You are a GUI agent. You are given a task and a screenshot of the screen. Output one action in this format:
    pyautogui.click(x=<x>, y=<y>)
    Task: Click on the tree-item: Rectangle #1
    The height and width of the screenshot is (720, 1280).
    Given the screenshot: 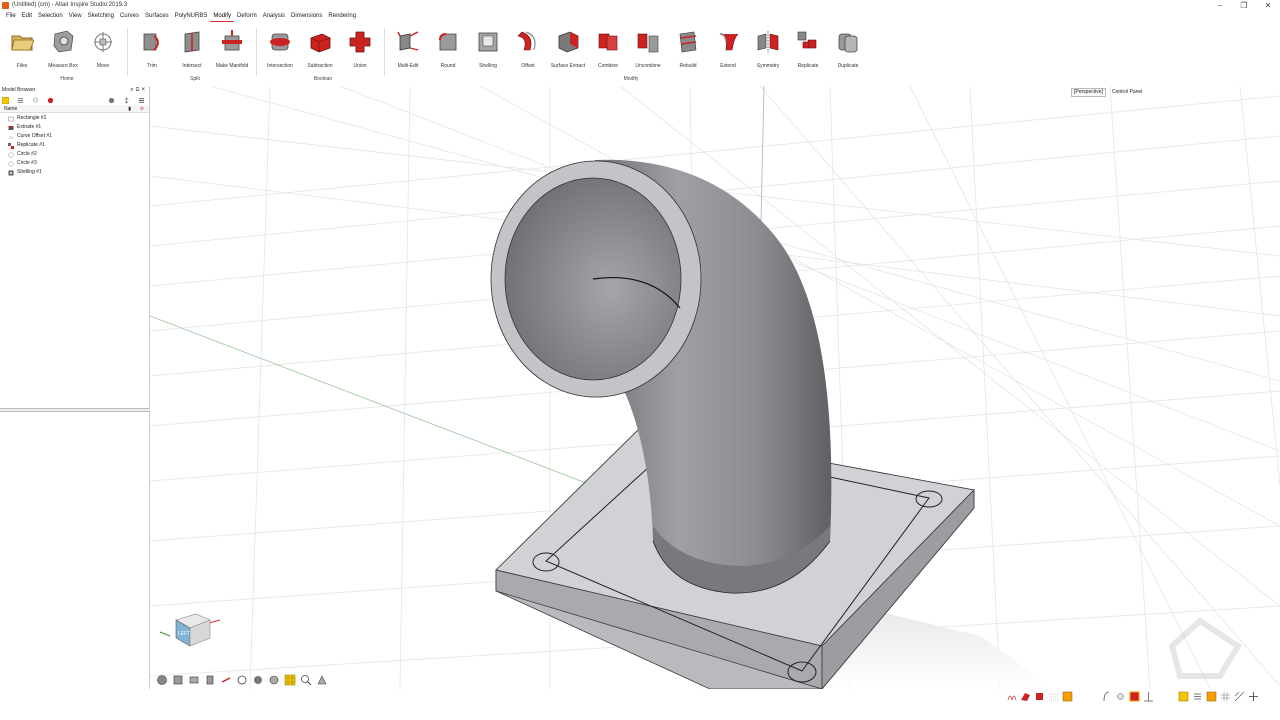 What is the action you would take?
    pyautogui.click(x=78, y=118)
    